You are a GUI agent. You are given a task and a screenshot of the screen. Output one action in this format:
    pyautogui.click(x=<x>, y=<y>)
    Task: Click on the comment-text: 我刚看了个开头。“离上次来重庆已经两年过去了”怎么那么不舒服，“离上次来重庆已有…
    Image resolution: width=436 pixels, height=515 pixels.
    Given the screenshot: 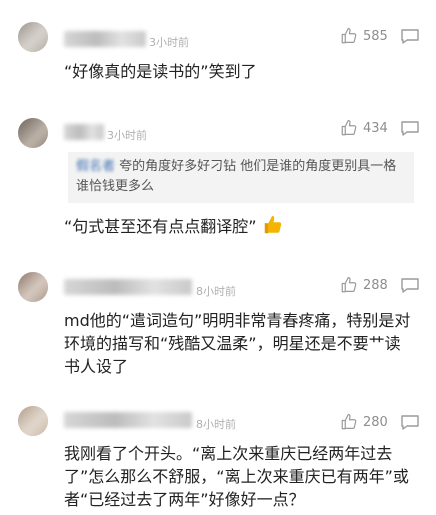 What is the action you would take?
    pyautogui.click(x=236, y=476)
    